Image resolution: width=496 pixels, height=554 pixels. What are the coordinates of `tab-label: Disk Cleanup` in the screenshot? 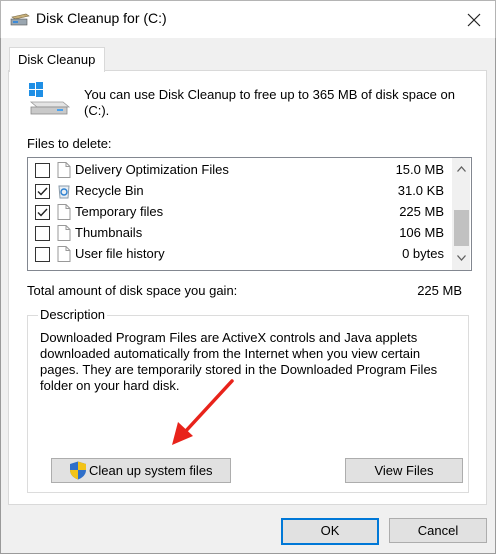 It's located at (57, 59).